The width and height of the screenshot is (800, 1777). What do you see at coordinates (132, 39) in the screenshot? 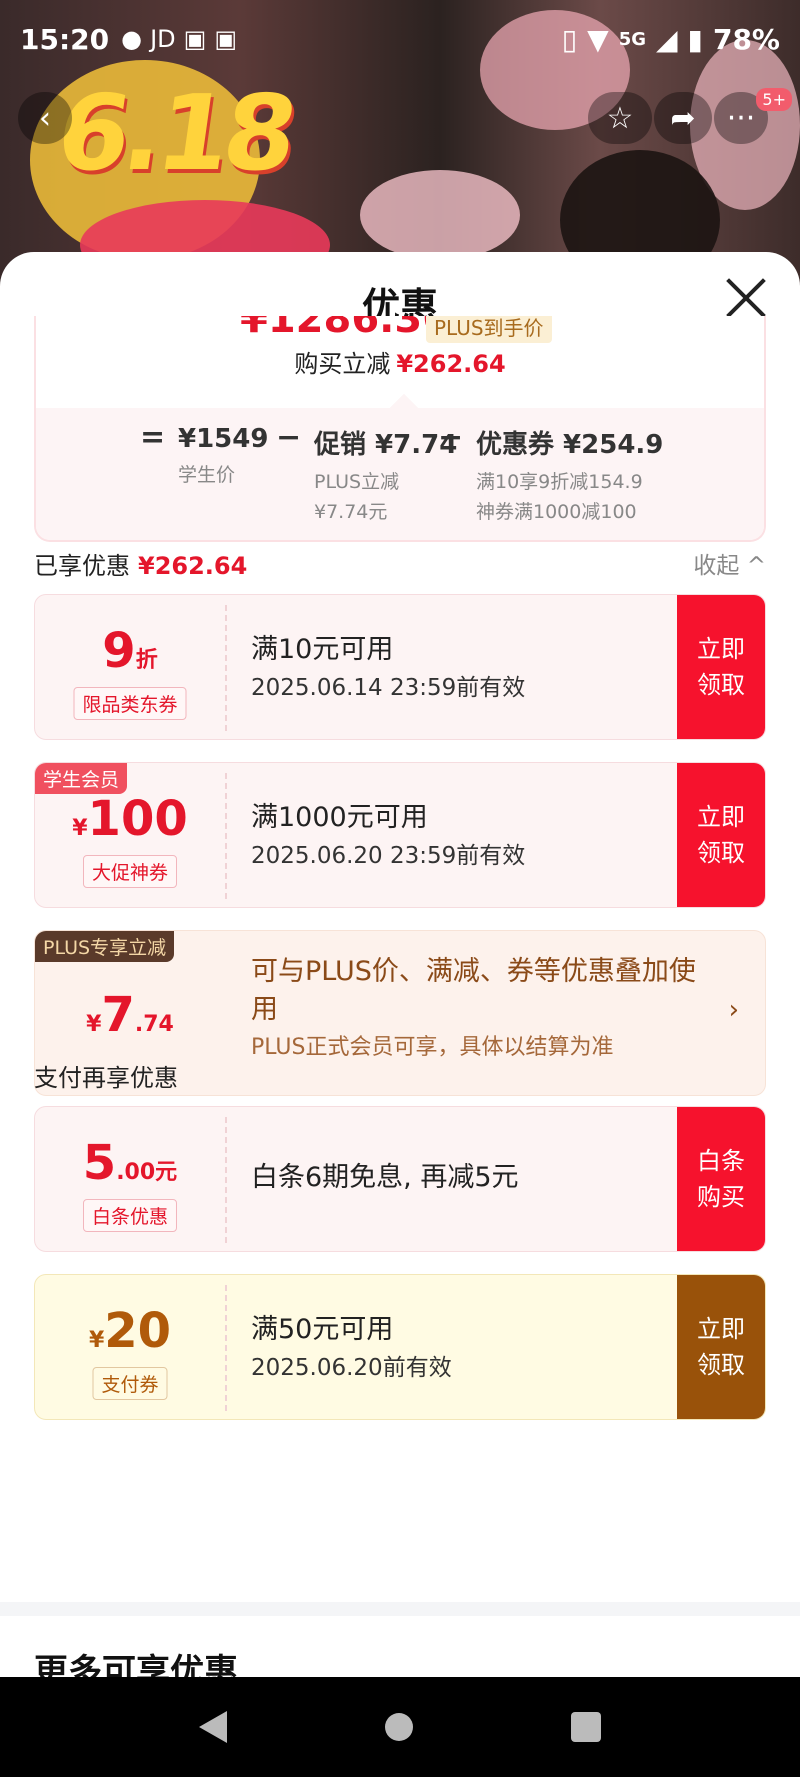
I see `wechat-icon: ●` at bounding box center [132, 39].